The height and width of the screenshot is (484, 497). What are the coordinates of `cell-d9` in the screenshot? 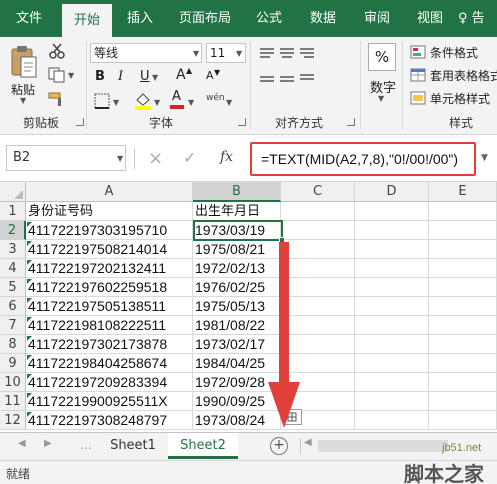 It's located at (392, 363).